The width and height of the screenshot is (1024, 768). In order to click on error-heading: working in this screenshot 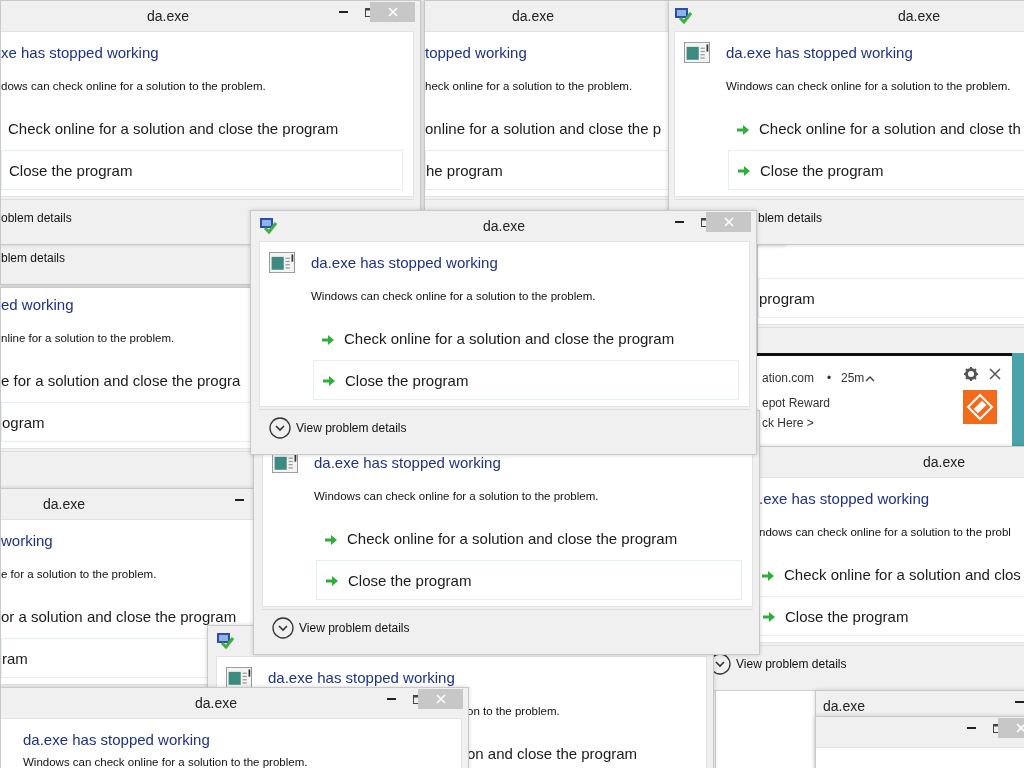, I will do `click(27, 541)`.